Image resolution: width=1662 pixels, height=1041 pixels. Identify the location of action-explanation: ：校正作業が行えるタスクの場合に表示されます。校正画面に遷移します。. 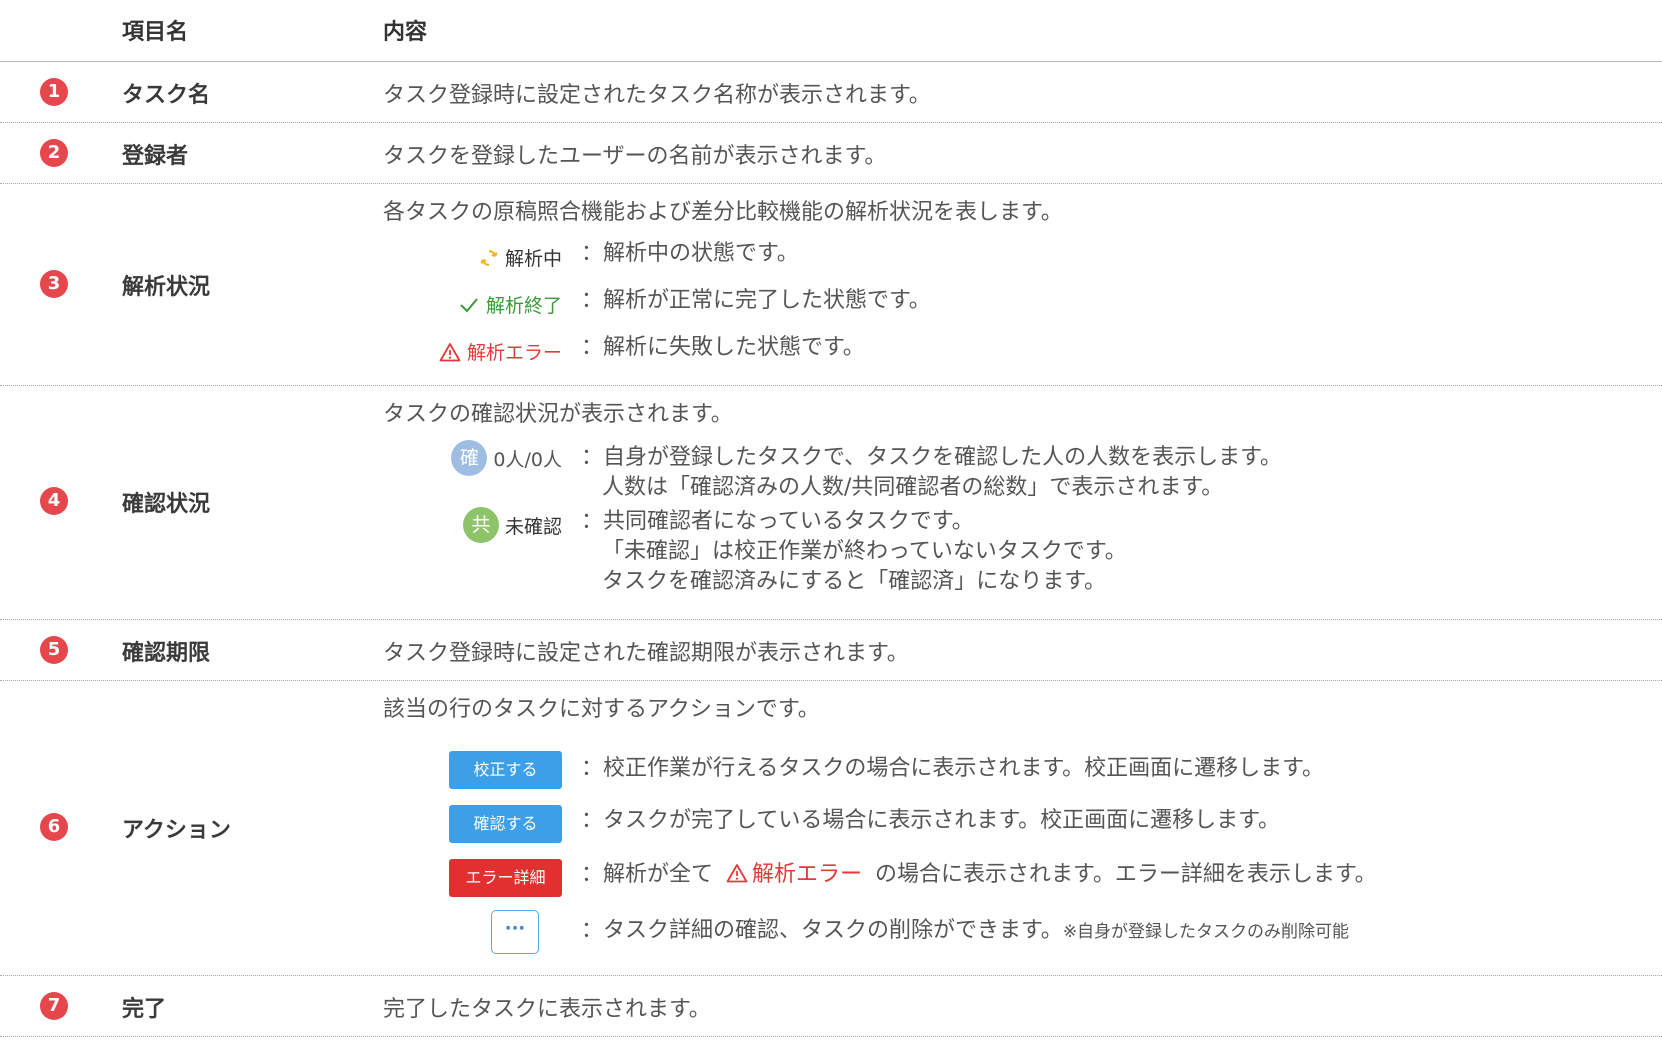
(952, 768).